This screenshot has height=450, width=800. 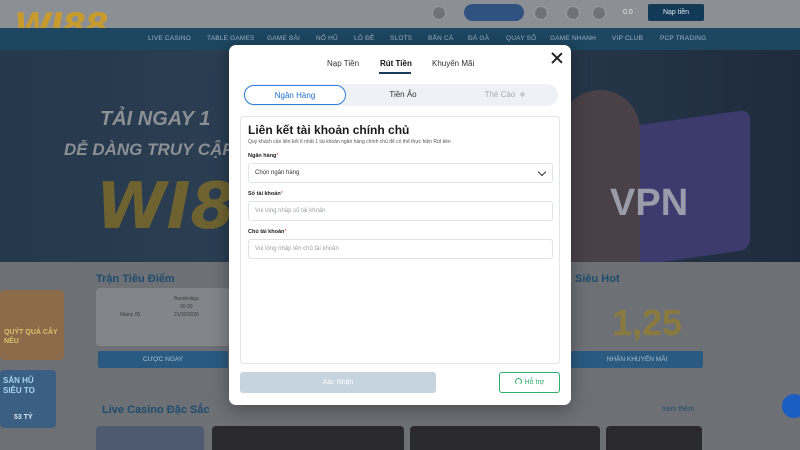 What do you see at coordinates (277, 173) in the screenshot?
I see `bank-select-value: Chọn ngân hàng` at bounding box center [277, 173].